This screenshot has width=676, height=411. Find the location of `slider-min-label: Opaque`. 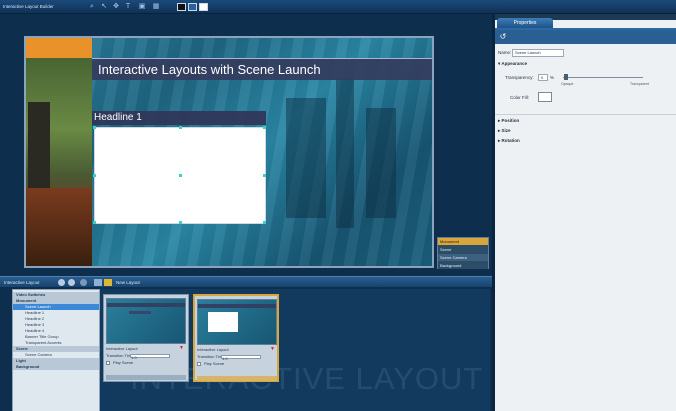

slider-min-label: Opaque is located at coordinates (567, 84).